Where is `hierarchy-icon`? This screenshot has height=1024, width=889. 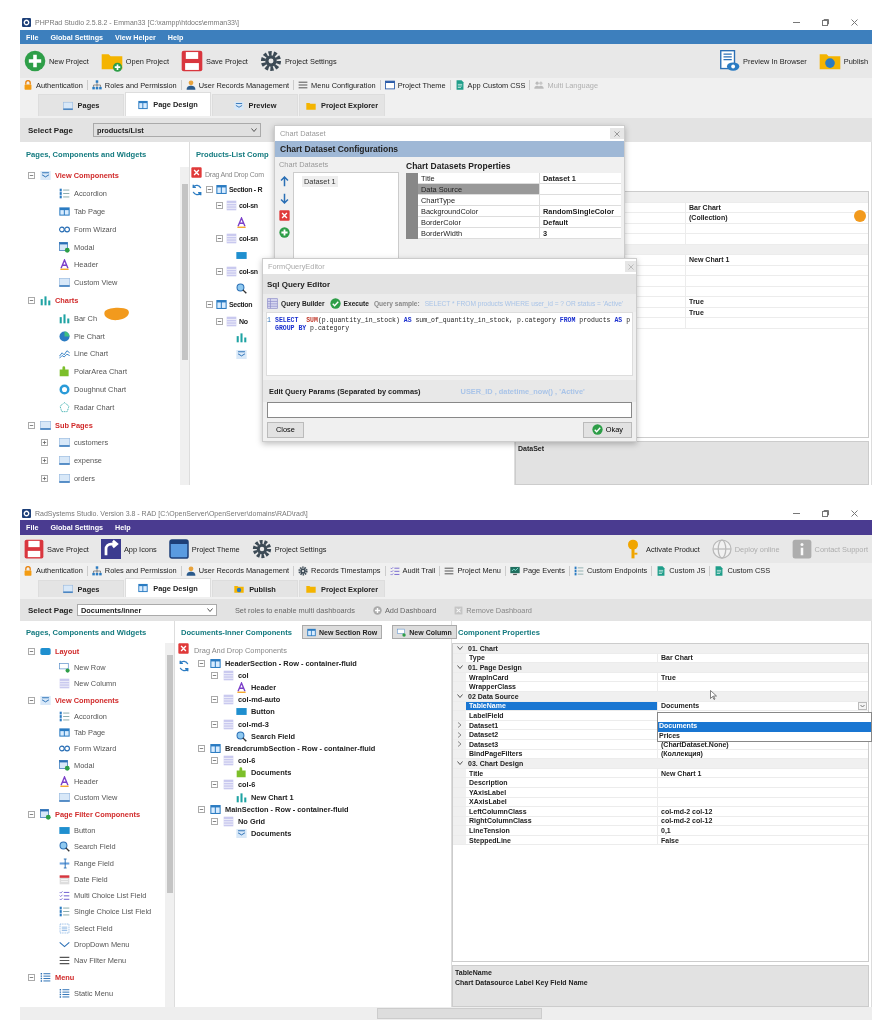
hierarchy-icon is located at coordinates (96, 570).